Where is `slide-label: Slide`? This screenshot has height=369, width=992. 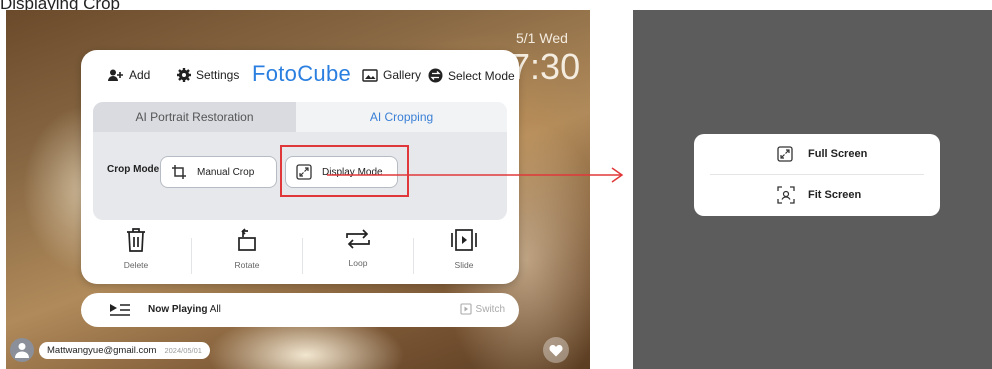
slide-label: Slide is located at coordinates (464, 265).